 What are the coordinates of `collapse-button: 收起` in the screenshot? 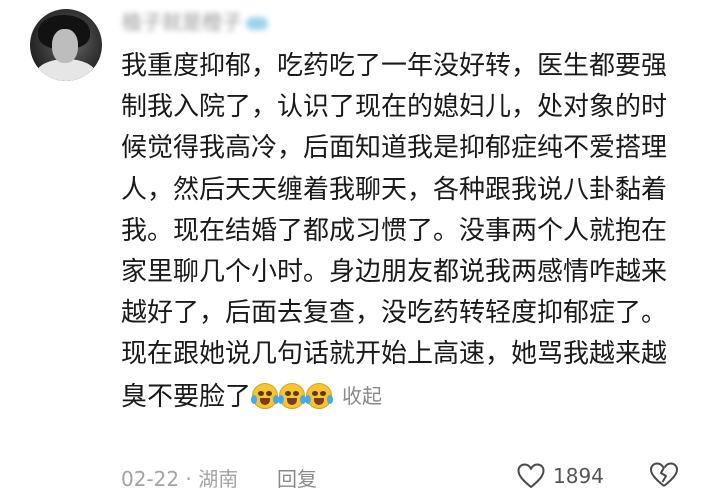 It's located at (362, 396).